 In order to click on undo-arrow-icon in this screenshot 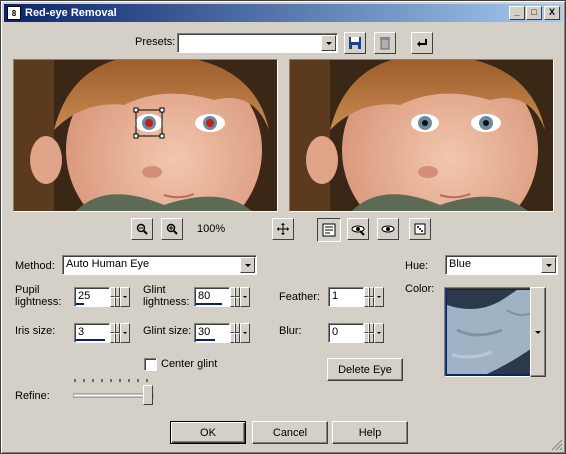, I will do `click(422, 43)`.